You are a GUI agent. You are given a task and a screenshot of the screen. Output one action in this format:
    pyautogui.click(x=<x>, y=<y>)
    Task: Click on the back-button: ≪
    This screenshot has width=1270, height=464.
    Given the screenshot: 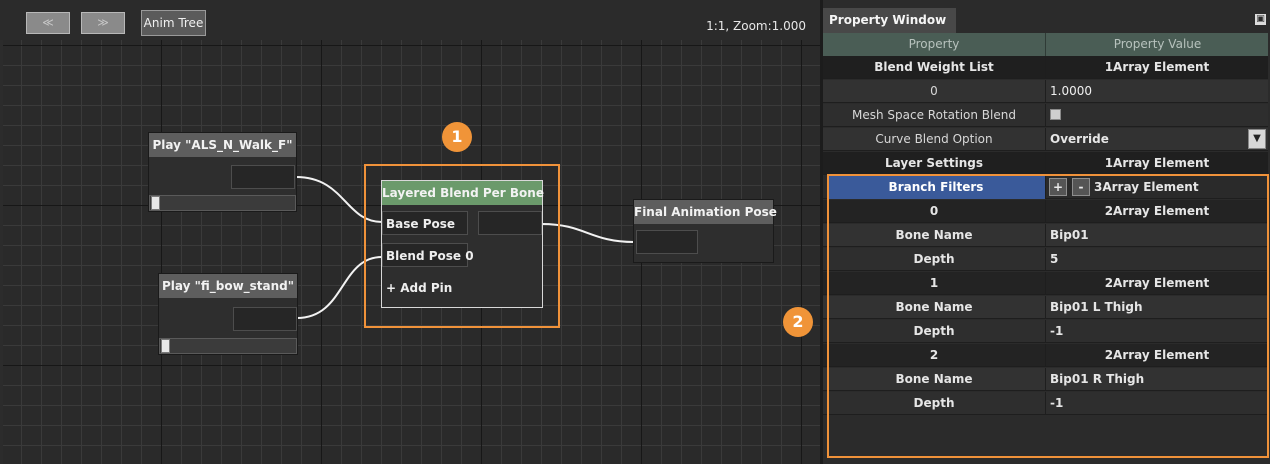 What is the action you would take?
    pyautogui.click(x=48, y=23)
    